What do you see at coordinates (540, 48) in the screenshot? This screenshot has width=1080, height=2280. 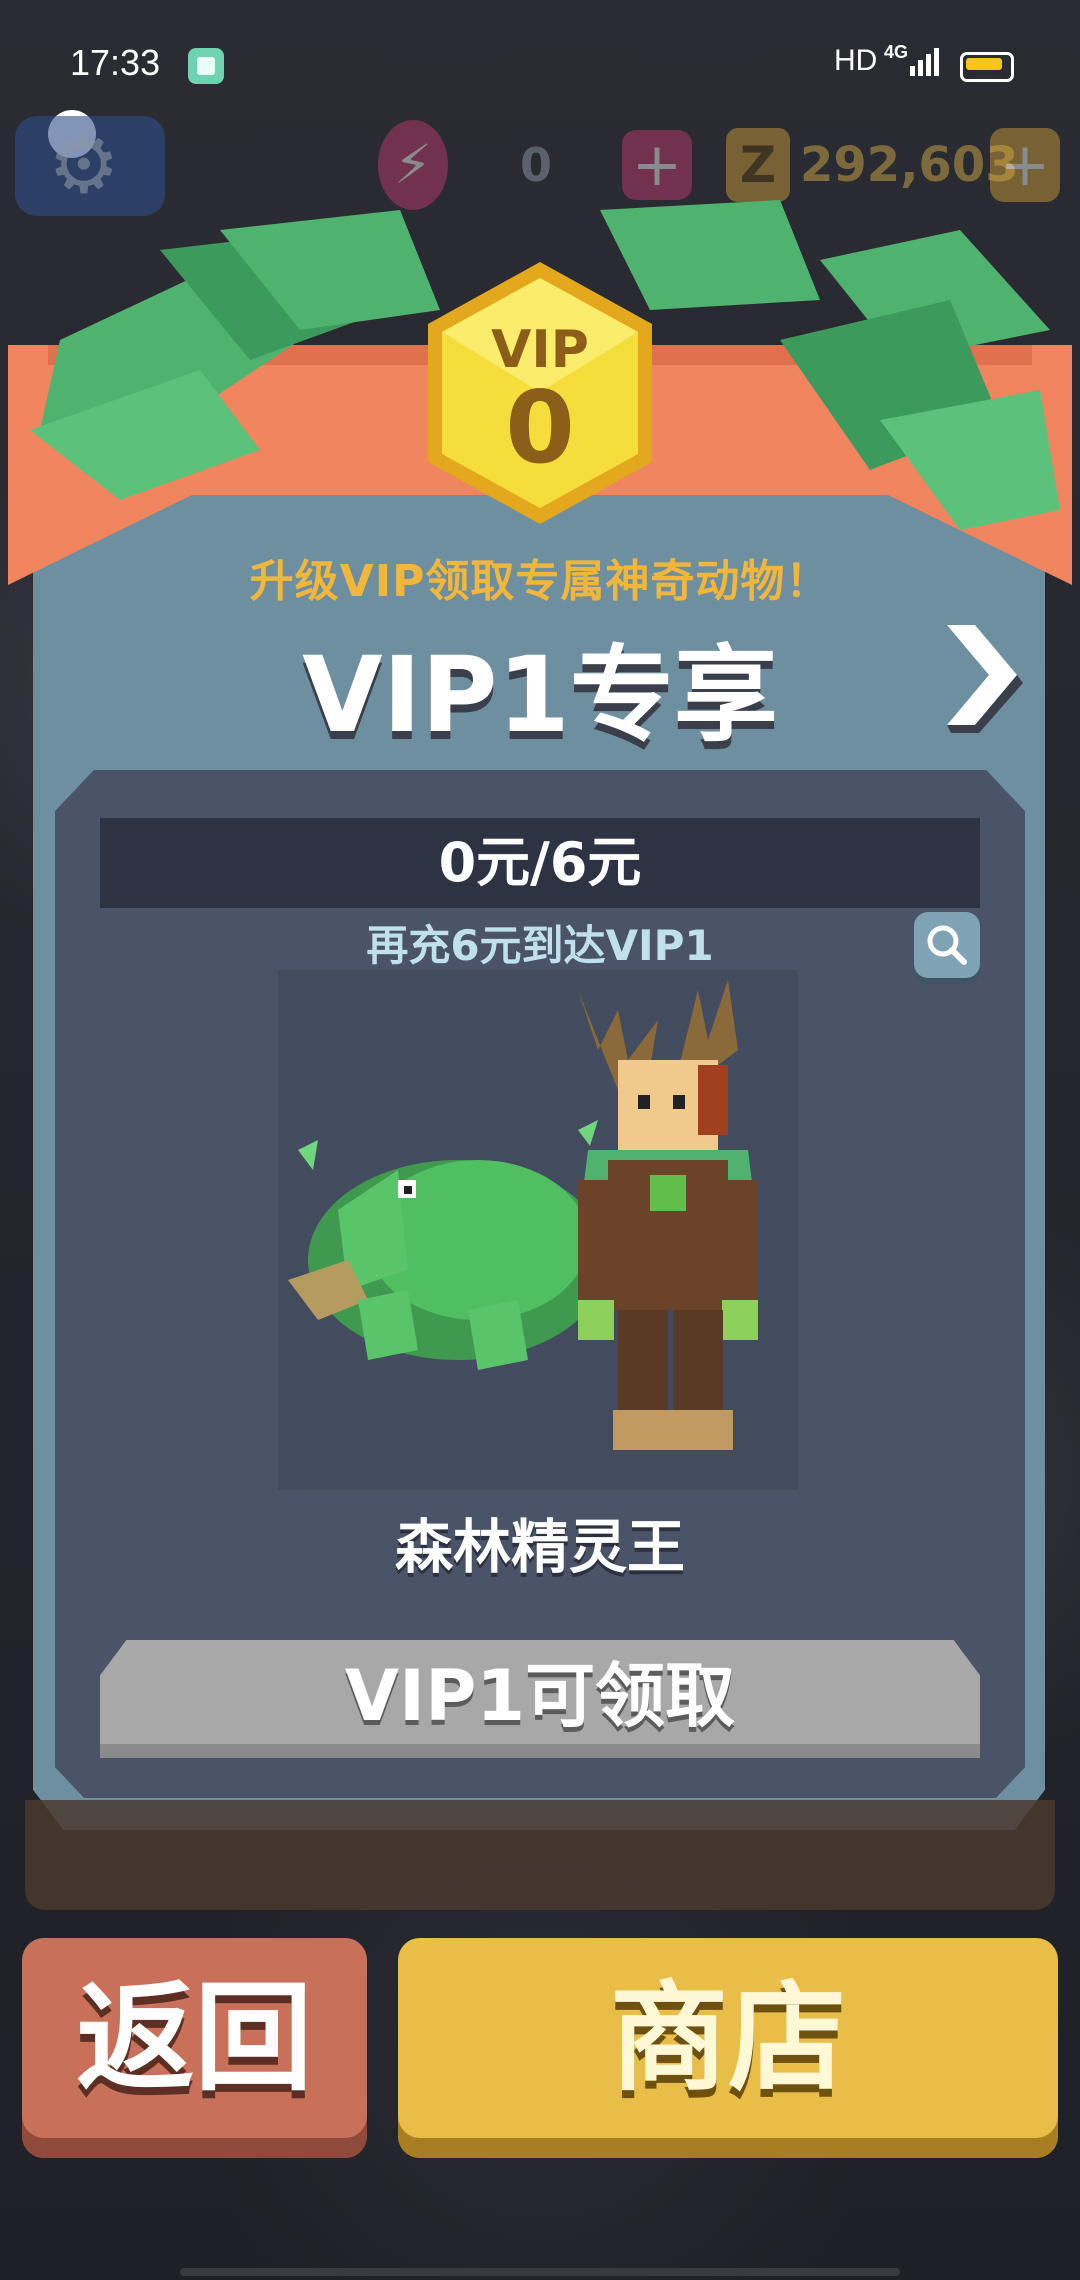 I see `status-bar: 17:33 HD 4G` at bounding box center [540, 48].